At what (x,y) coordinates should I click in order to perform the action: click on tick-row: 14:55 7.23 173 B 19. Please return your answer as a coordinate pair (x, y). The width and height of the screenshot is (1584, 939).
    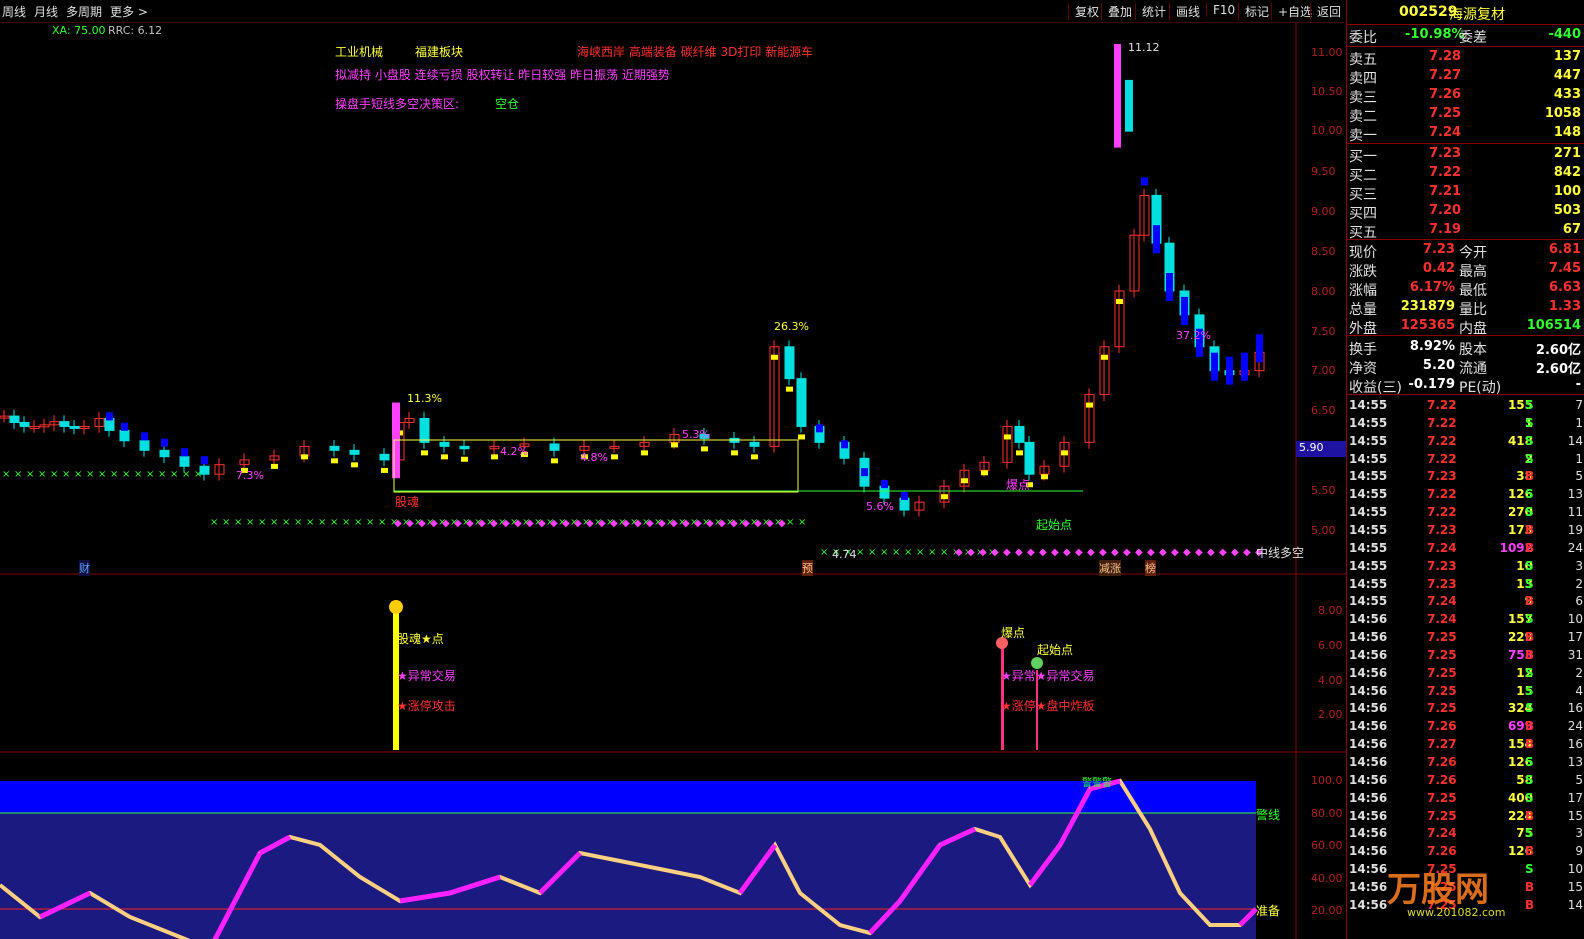
    Looking at the image, I should click on (1466, 529).